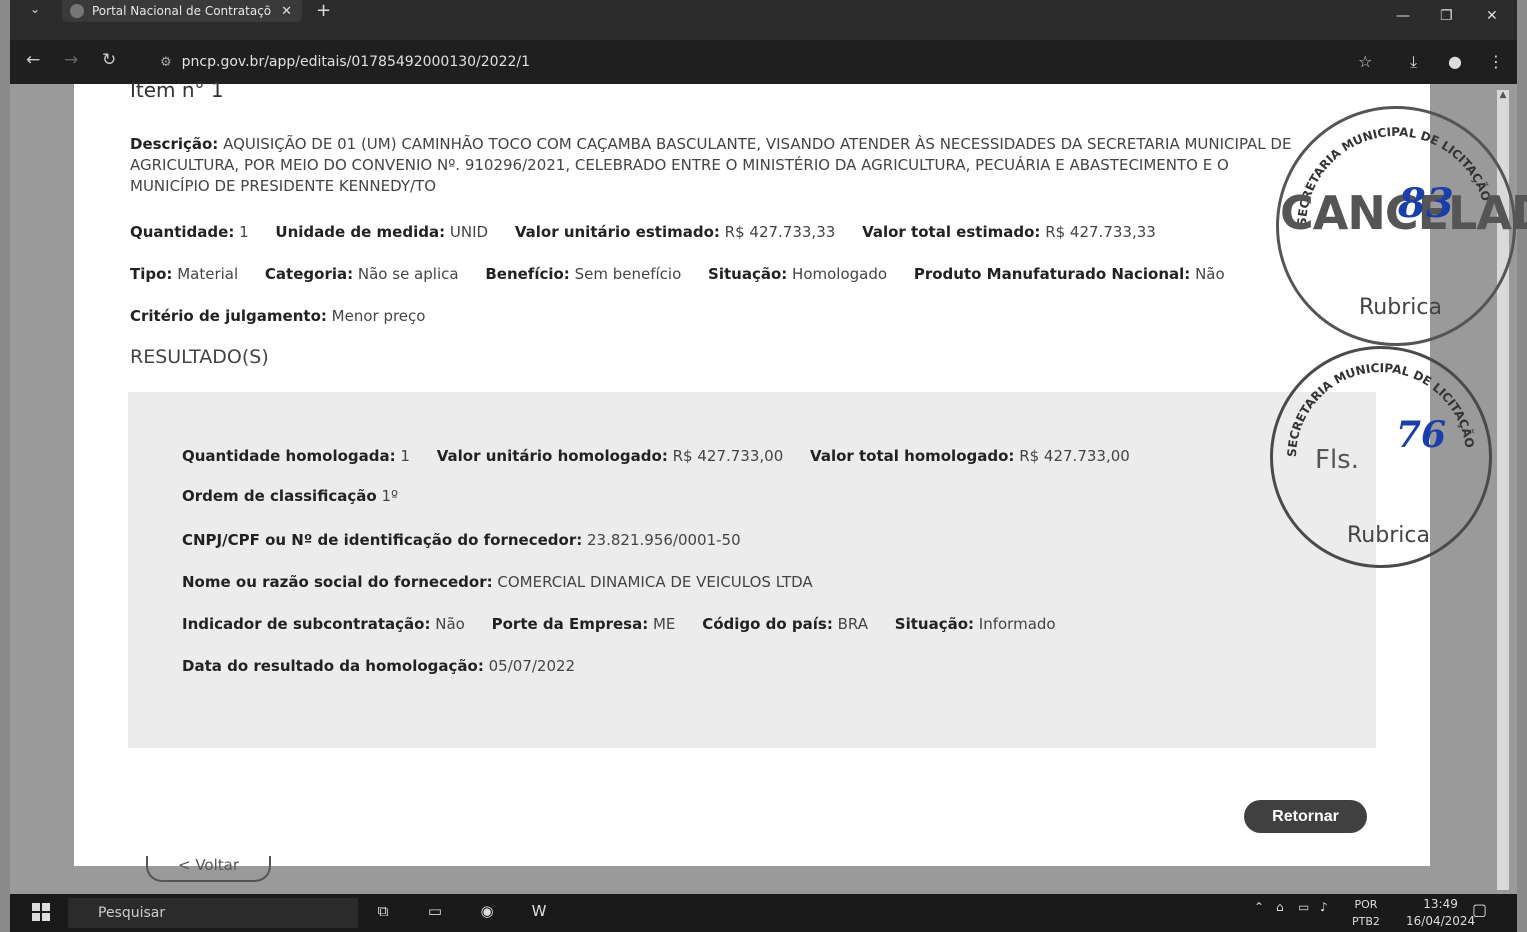 The width and height of the screenshot is (1527, 932). Describe the element at coordinates (309, 274) in the screenshot. I see `categoria-label: Categoria:` at that location.